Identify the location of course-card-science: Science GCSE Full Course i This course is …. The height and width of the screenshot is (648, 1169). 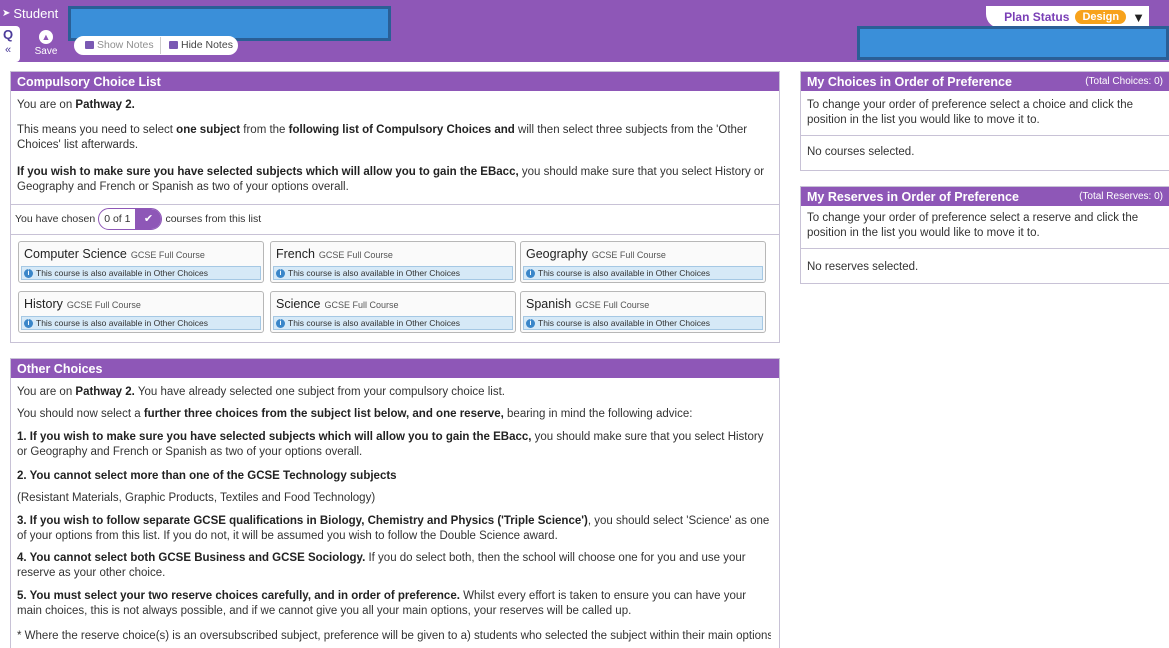
(393, 312).